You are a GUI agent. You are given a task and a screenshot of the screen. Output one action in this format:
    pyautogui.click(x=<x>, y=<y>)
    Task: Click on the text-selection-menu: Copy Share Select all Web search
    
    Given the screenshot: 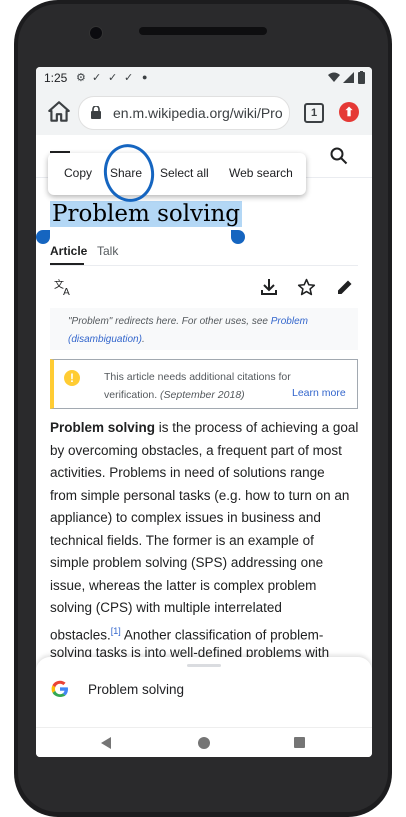 What is the action you would take?
    pyautogui.click(x=177, y=174)
    